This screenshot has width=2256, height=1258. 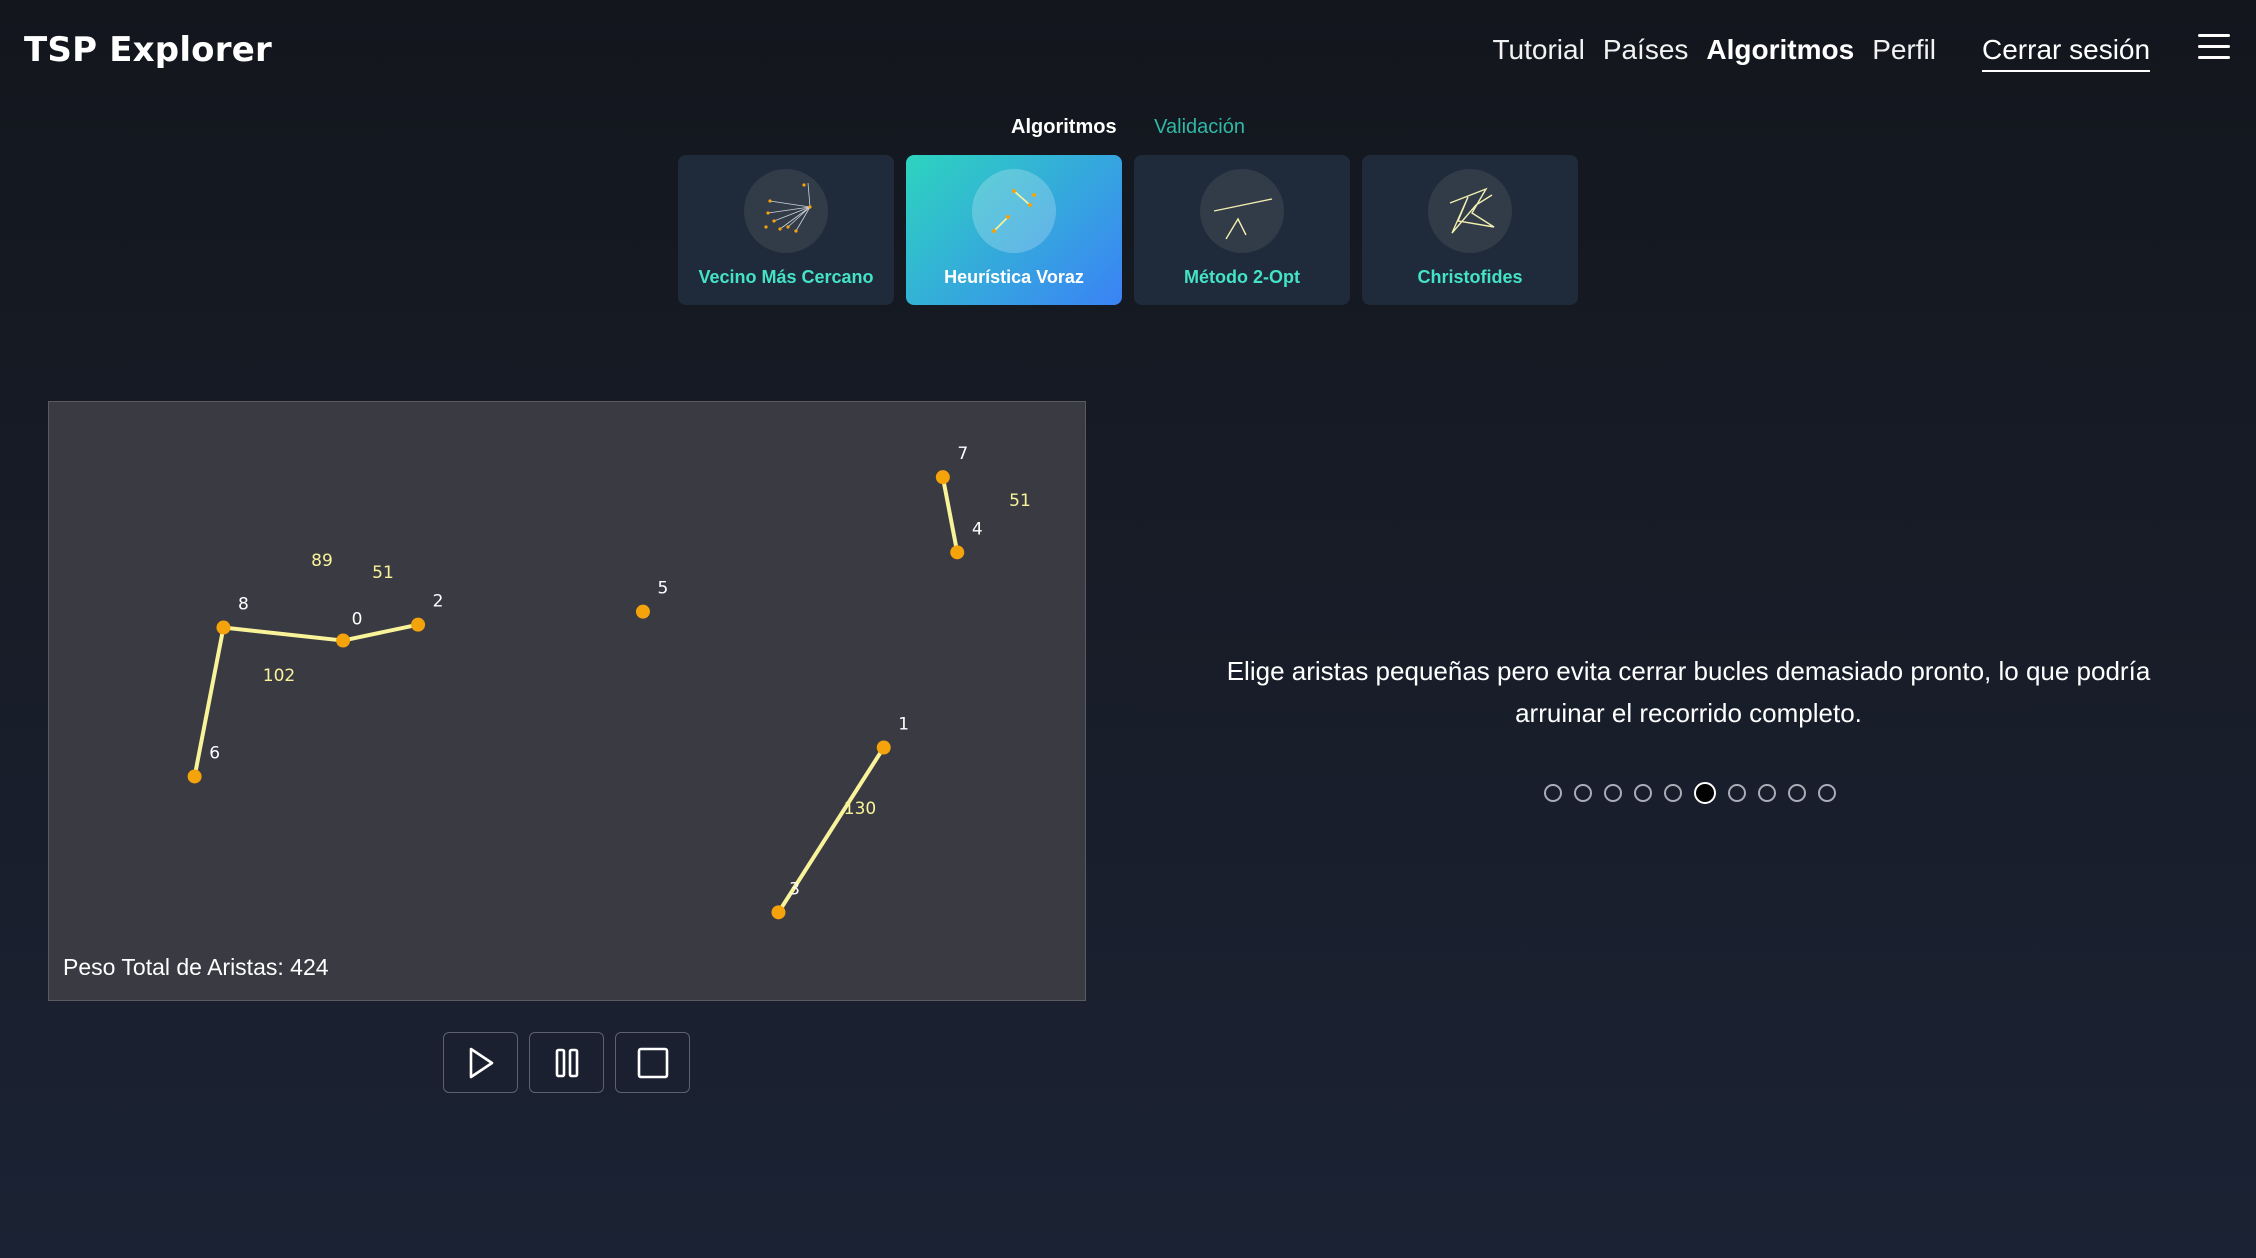 I want to click on subtabs: Algoritmos Validación, so click(x=1128, y=127).